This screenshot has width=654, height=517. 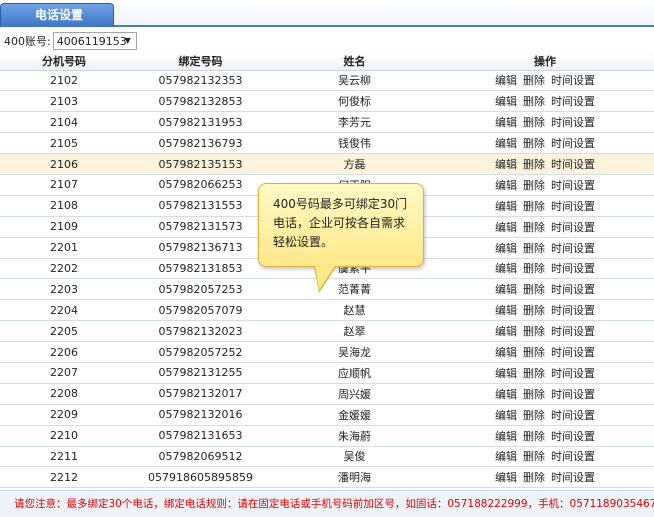 I want to click on cell-bound-number: 057982136713, so click(x=200, y=248).